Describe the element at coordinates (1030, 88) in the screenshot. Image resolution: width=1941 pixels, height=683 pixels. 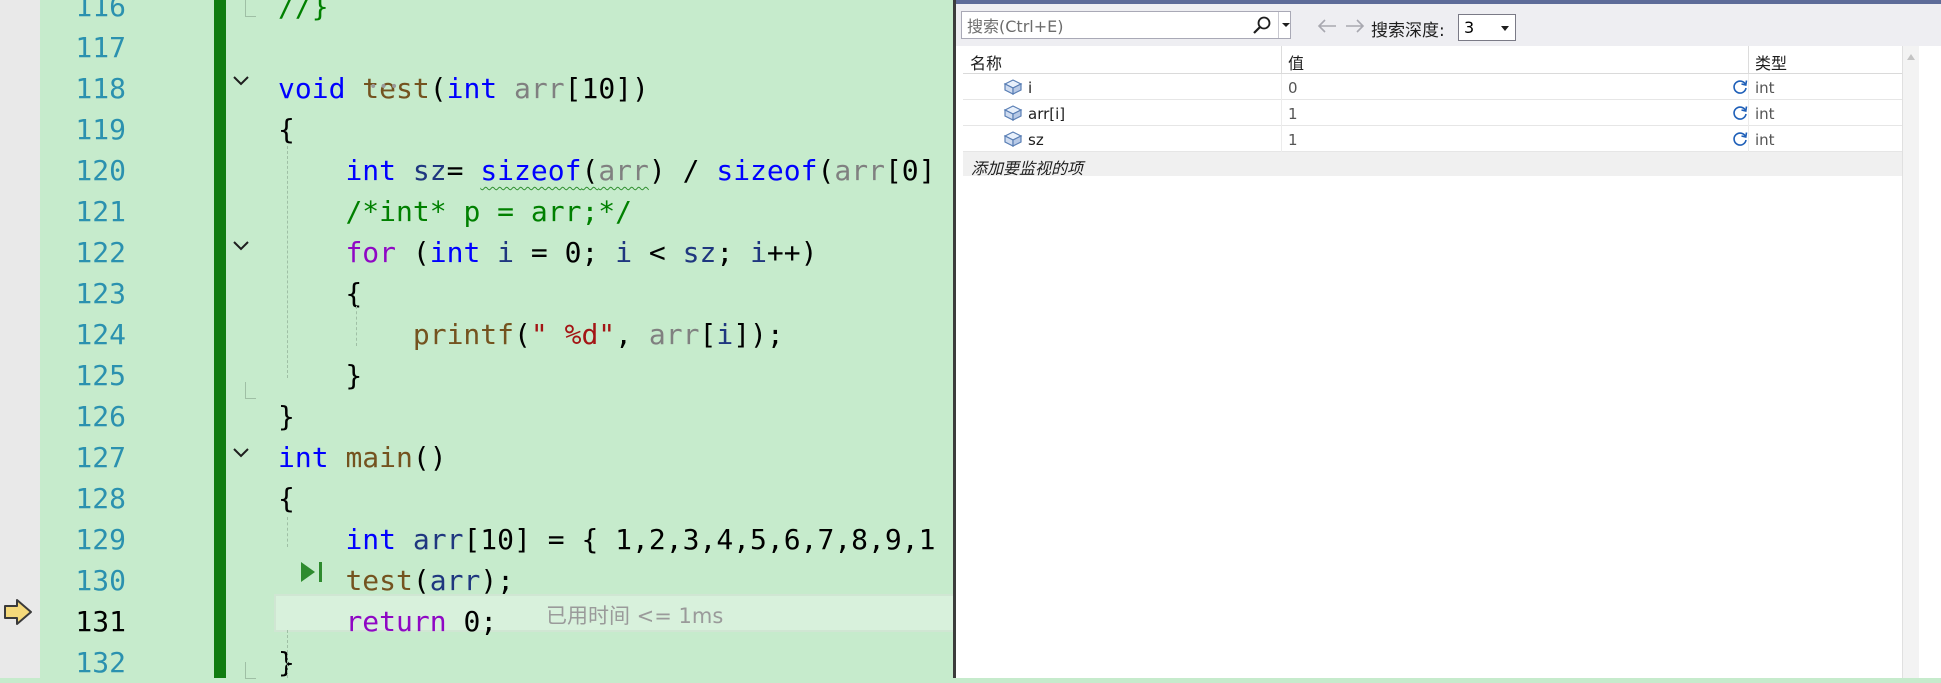
I see `watch-name: i` at that location.